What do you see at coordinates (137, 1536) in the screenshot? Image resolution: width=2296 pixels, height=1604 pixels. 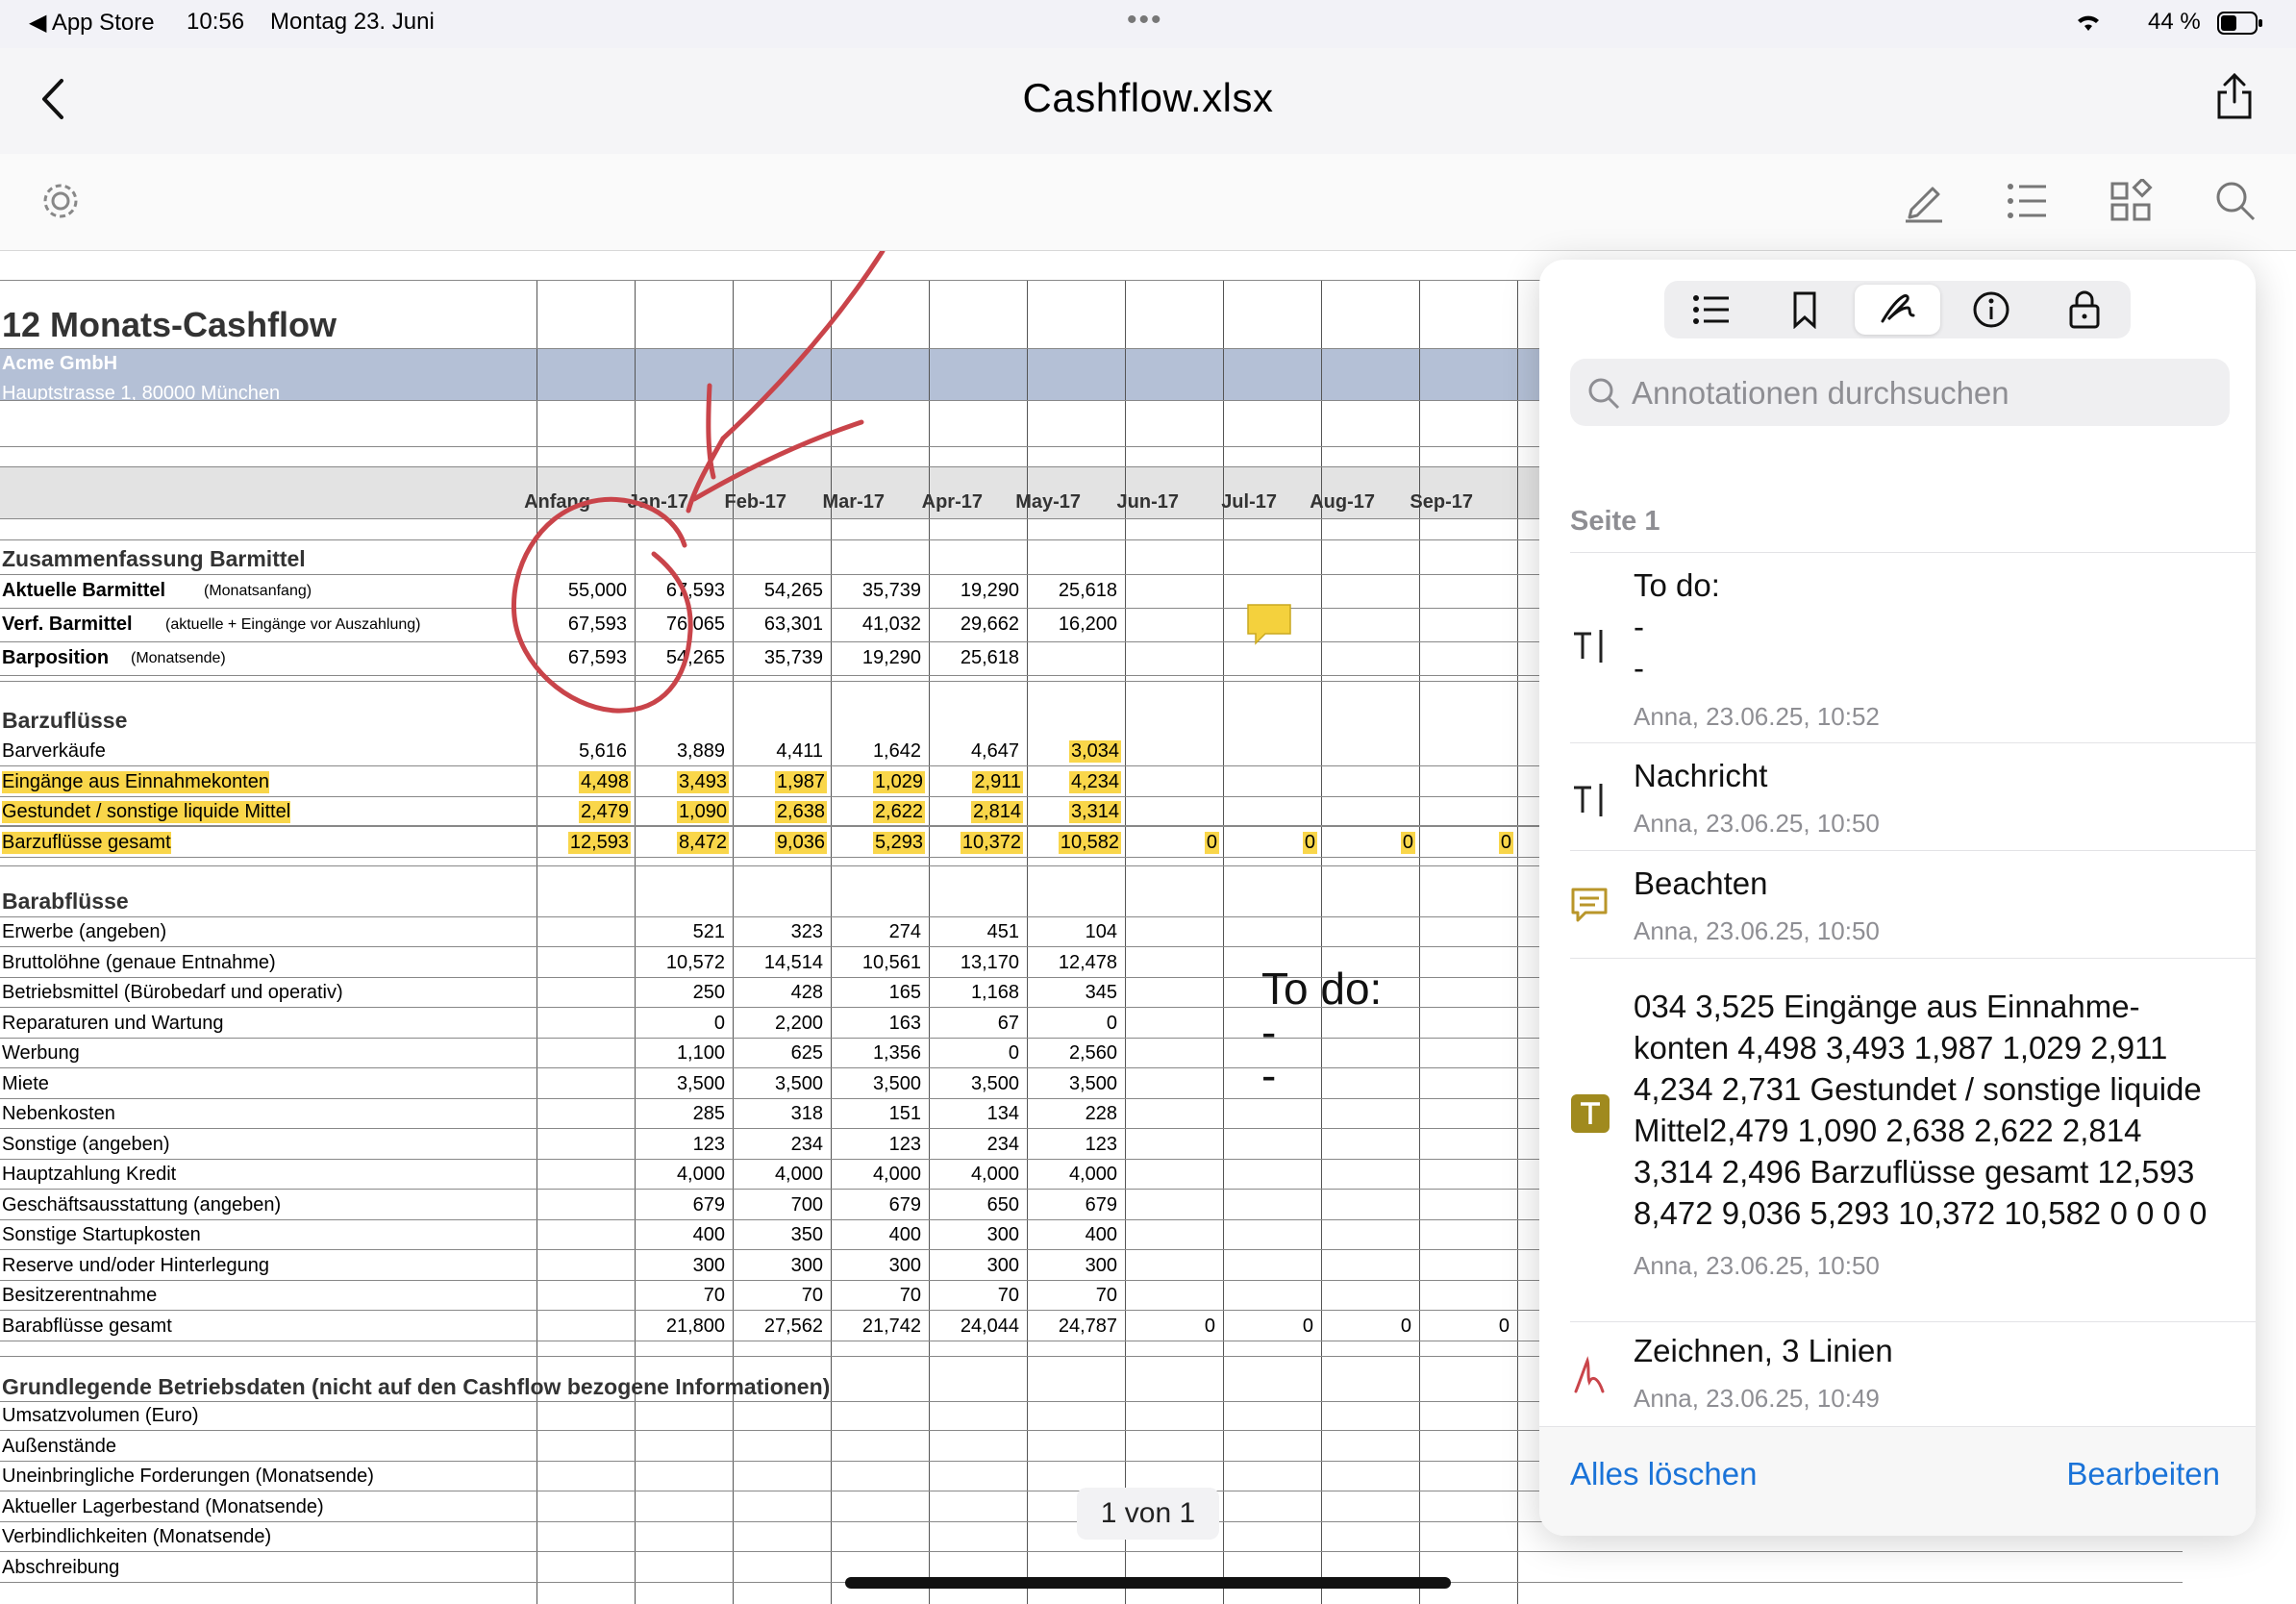 I see `row-label: Verbindlichkeiten (Monatsende)` at bounding box center [137, 1536].